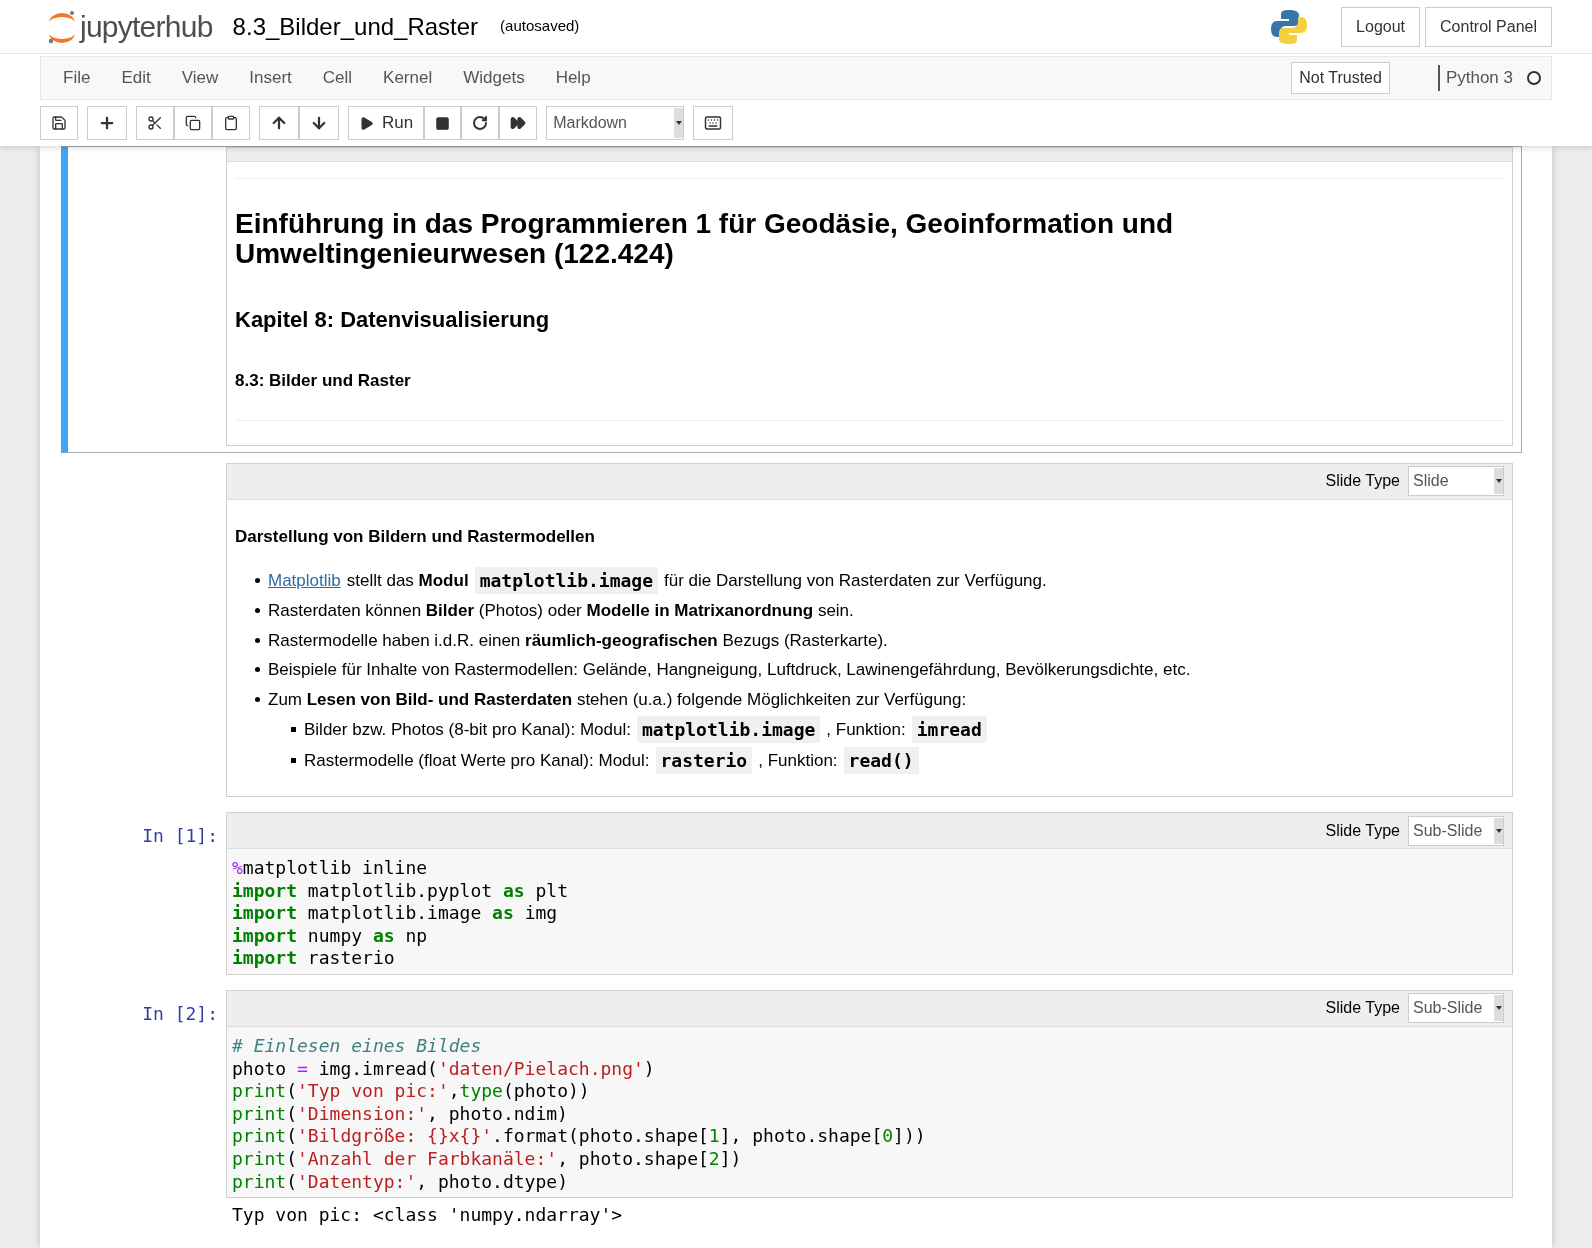 The height and width of the screenshot is (1248, 1592). I want to click on menu-item: File, so click(77, 78).